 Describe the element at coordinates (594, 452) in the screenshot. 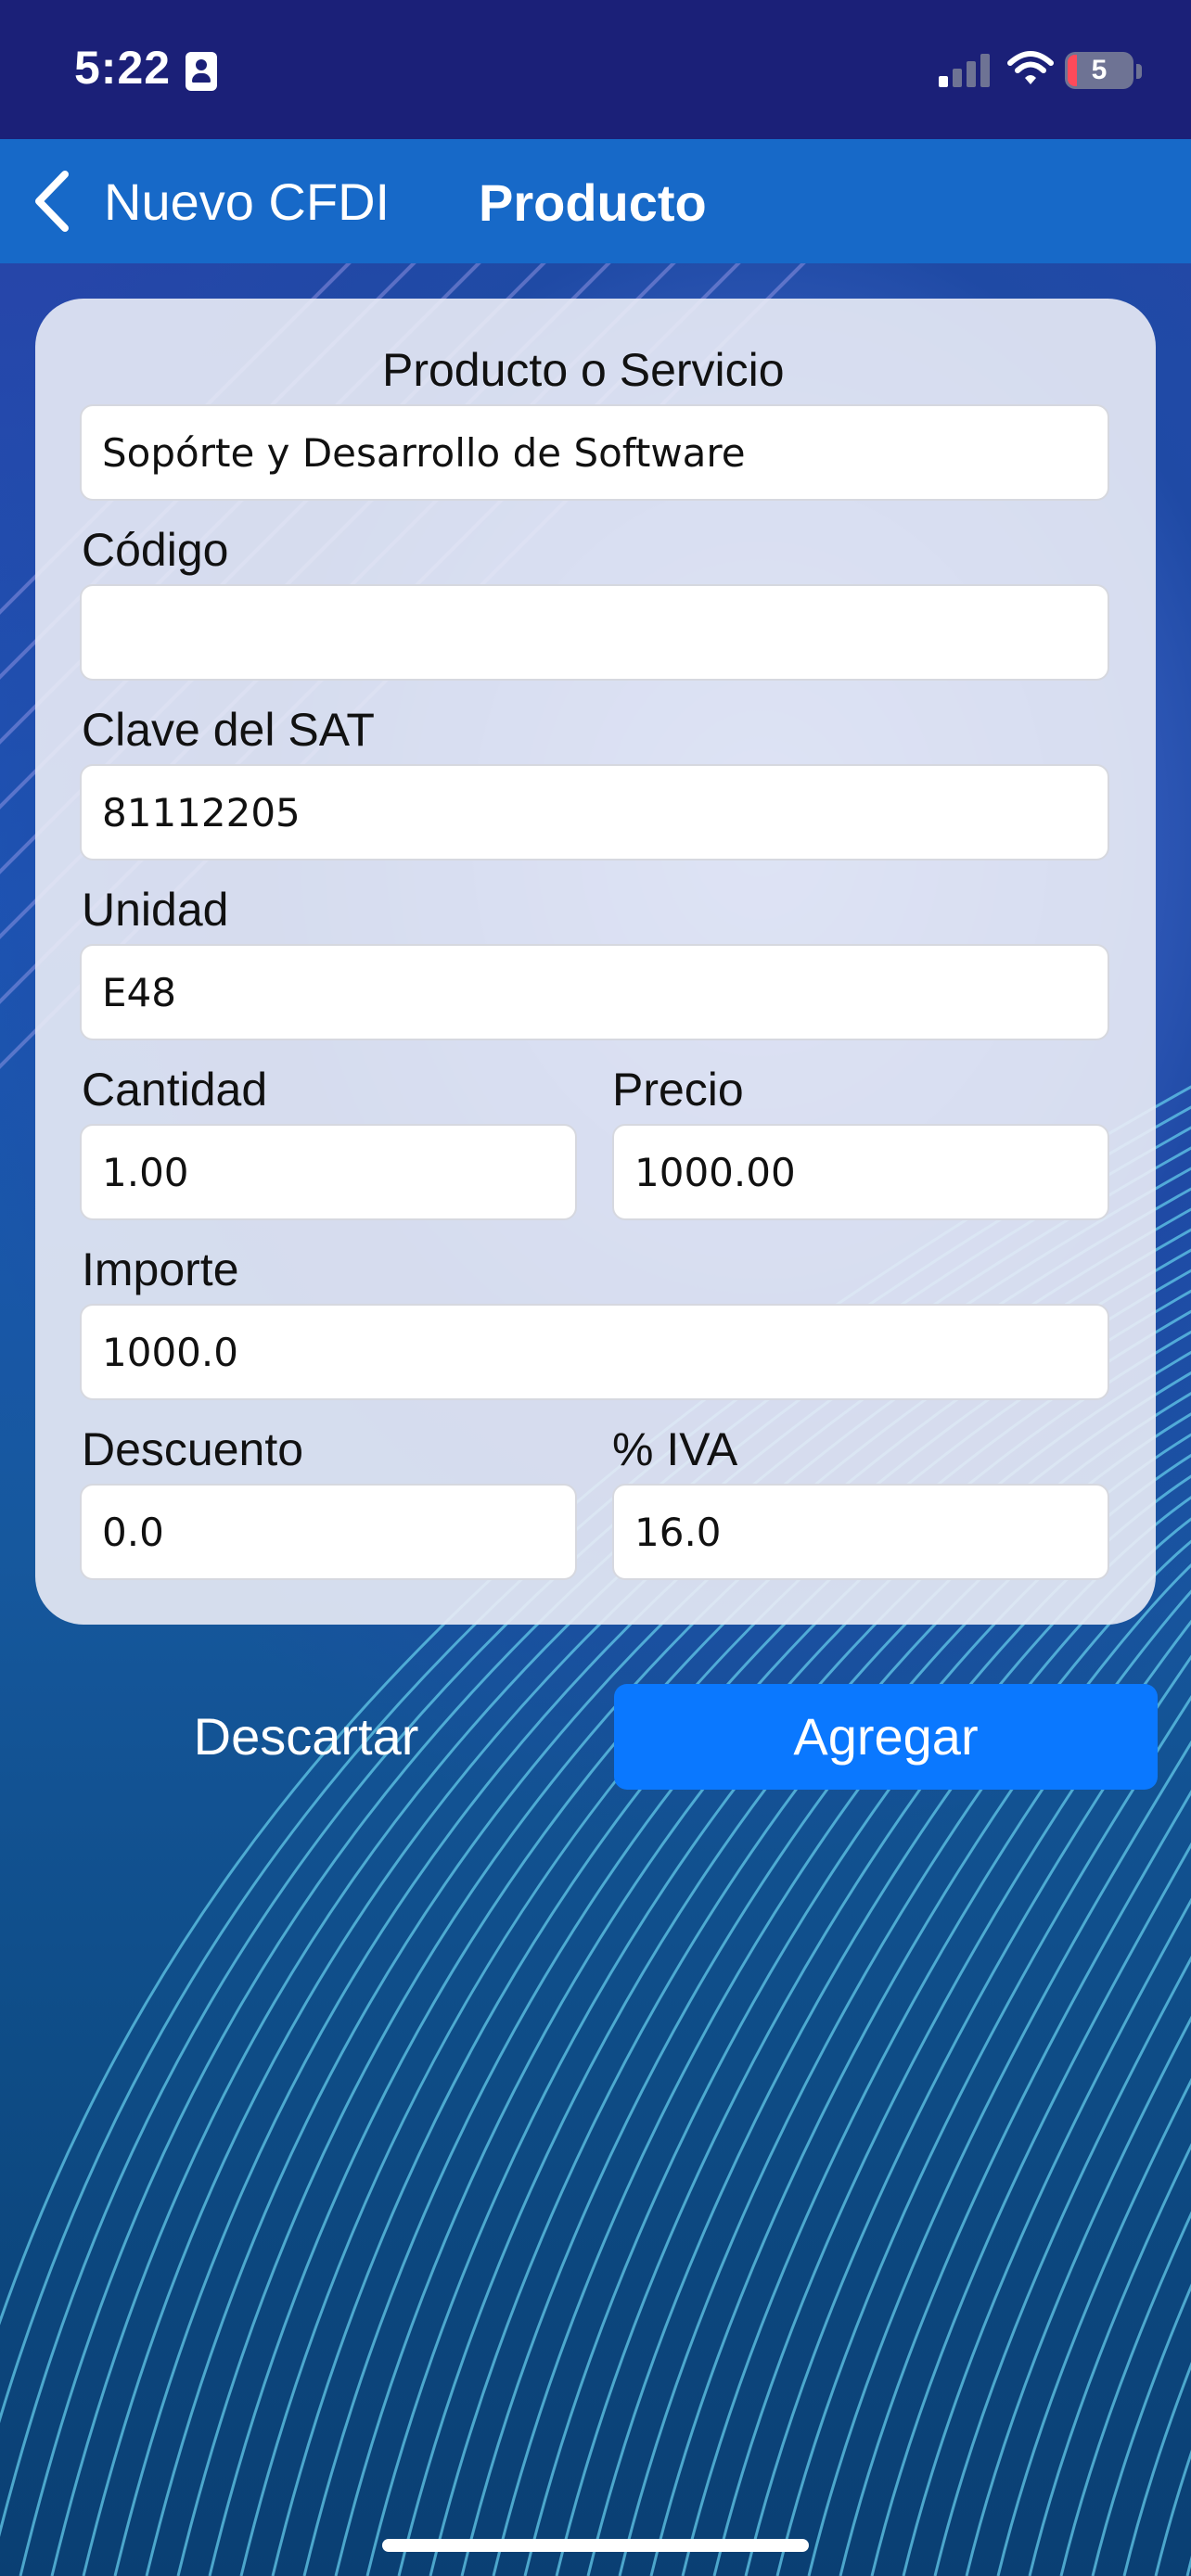

I see `producto-input: Sopórte y Desarrollo de Software` at that location.